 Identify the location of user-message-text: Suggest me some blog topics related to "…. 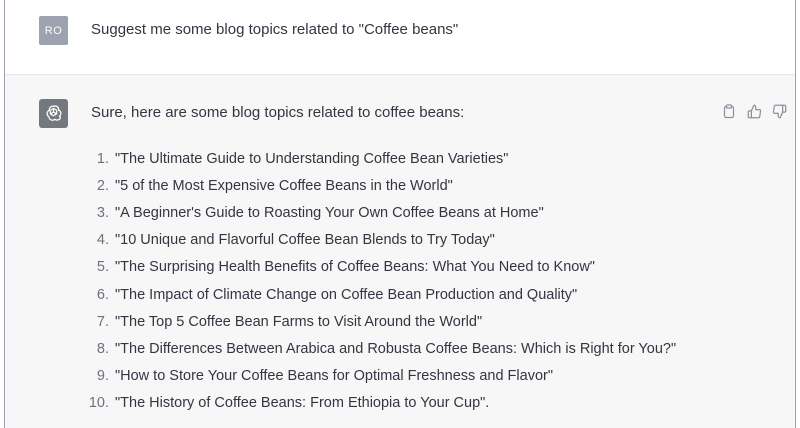
(275, 29).